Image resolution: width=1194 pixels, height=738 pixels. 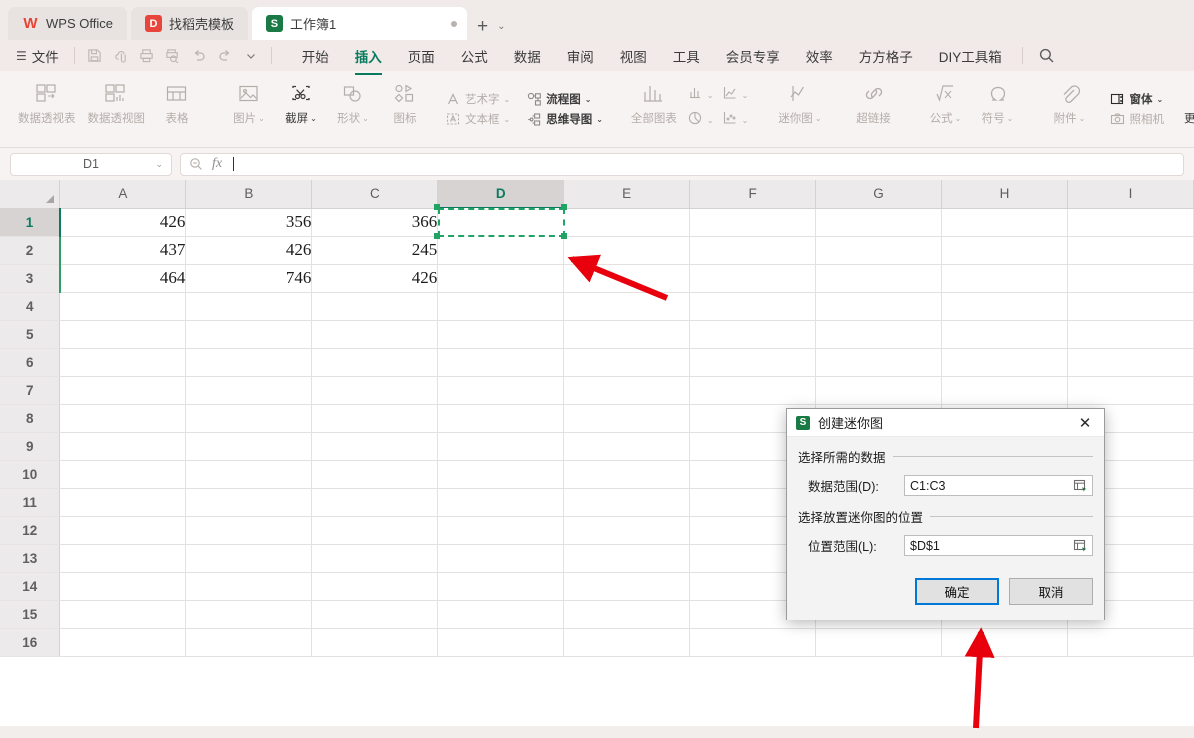 What do you see at coordinates (1070, 101) in the screenshot?
I see `attachment-button: 附件 ⌄` at bounding box center [1070, 101].